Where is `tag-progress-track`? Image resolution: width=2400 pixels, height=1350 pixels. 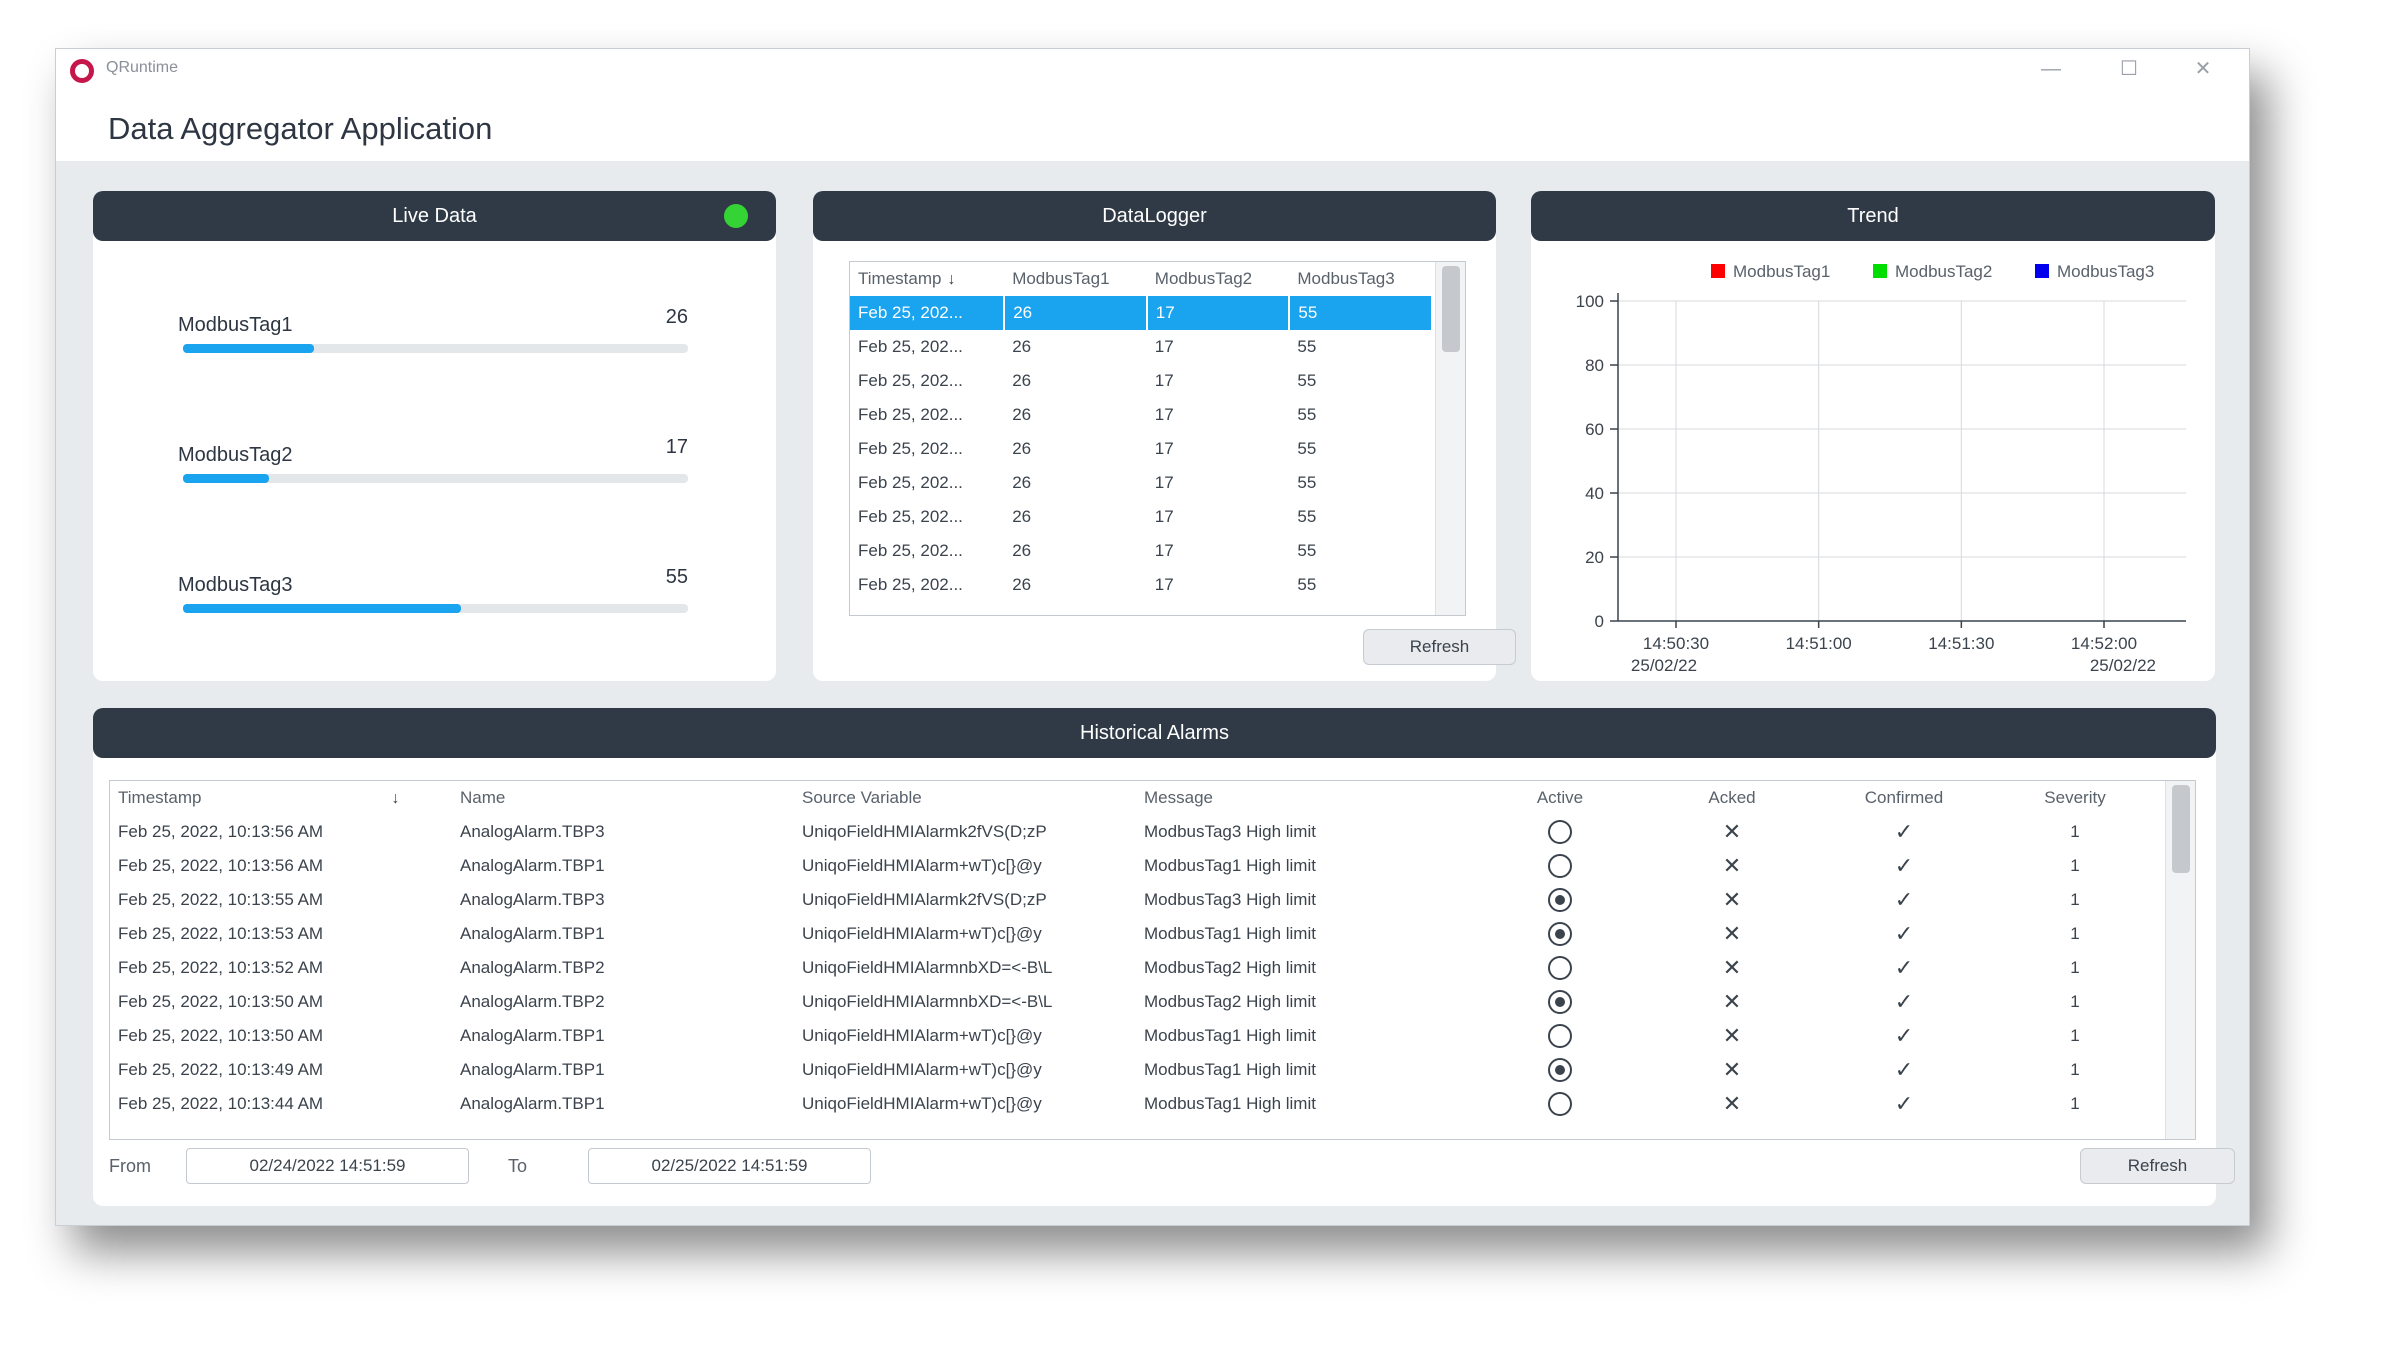
tag-progress-track is located at coordinates (435, 348).